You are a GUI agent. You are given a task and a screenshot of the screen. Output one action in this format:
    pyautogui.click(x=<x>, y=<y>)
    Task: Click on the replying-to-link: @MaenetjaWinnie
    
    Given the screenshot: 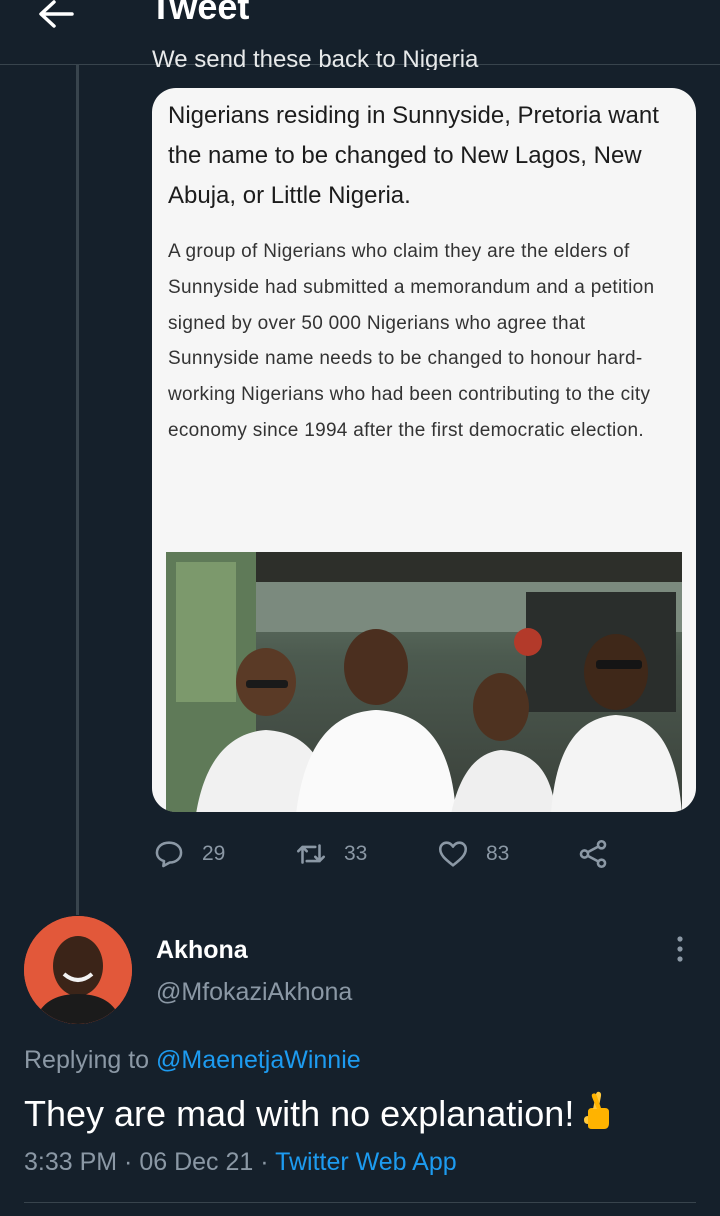 What is the action you would take?
    pyautogui.click(x=258, y=1060)
    